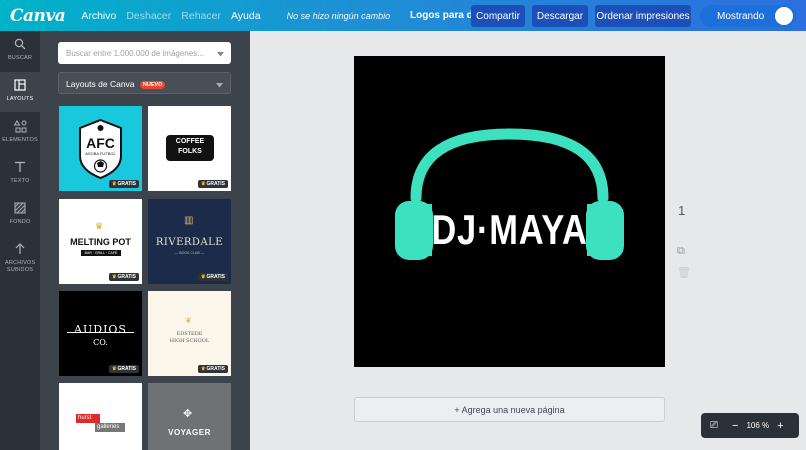  What do you see at coordinates (714, 425) in the screenshot?
I see `notes-icon: ⎚` at bounding box center [714, 425].